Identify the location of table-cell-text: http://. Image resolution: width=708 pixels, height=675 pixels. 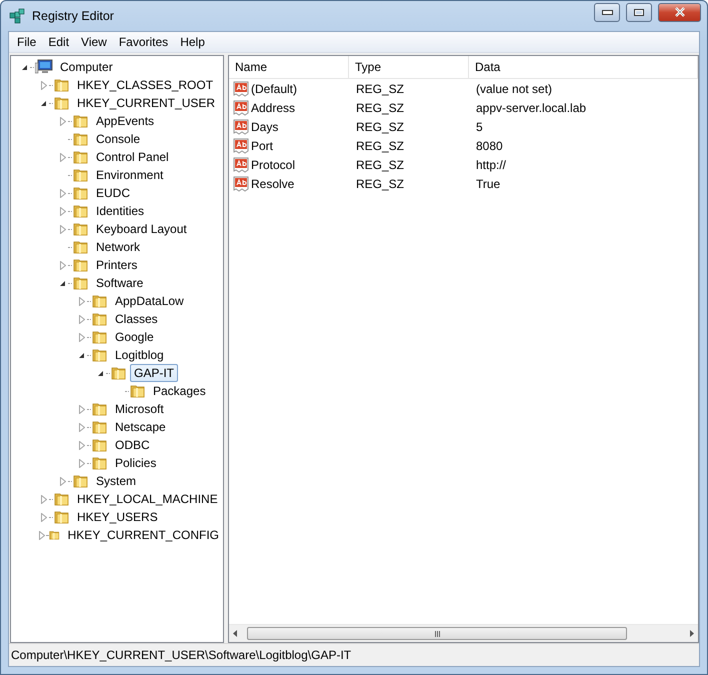
(491, 165).